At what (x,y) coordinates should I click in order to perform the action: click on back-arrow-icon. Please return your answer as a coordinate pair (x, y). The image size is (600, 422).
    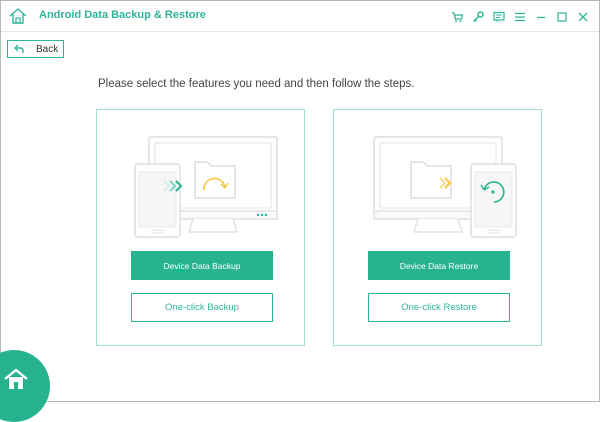
    Looking at the image, I should click on (19, 48).